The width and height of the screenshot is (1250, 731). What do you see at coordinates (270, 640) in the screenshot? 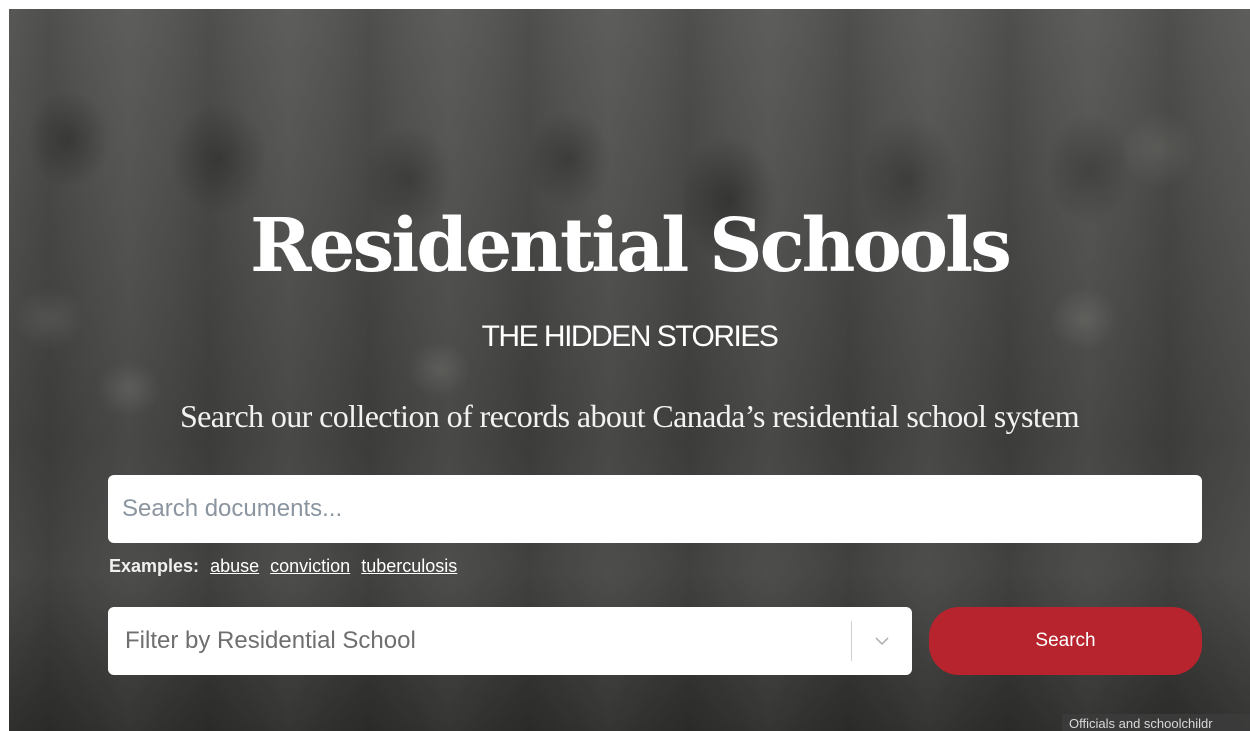
I see `filter-placeholder: Filter by Residential School` at bounding box center [270, 640].